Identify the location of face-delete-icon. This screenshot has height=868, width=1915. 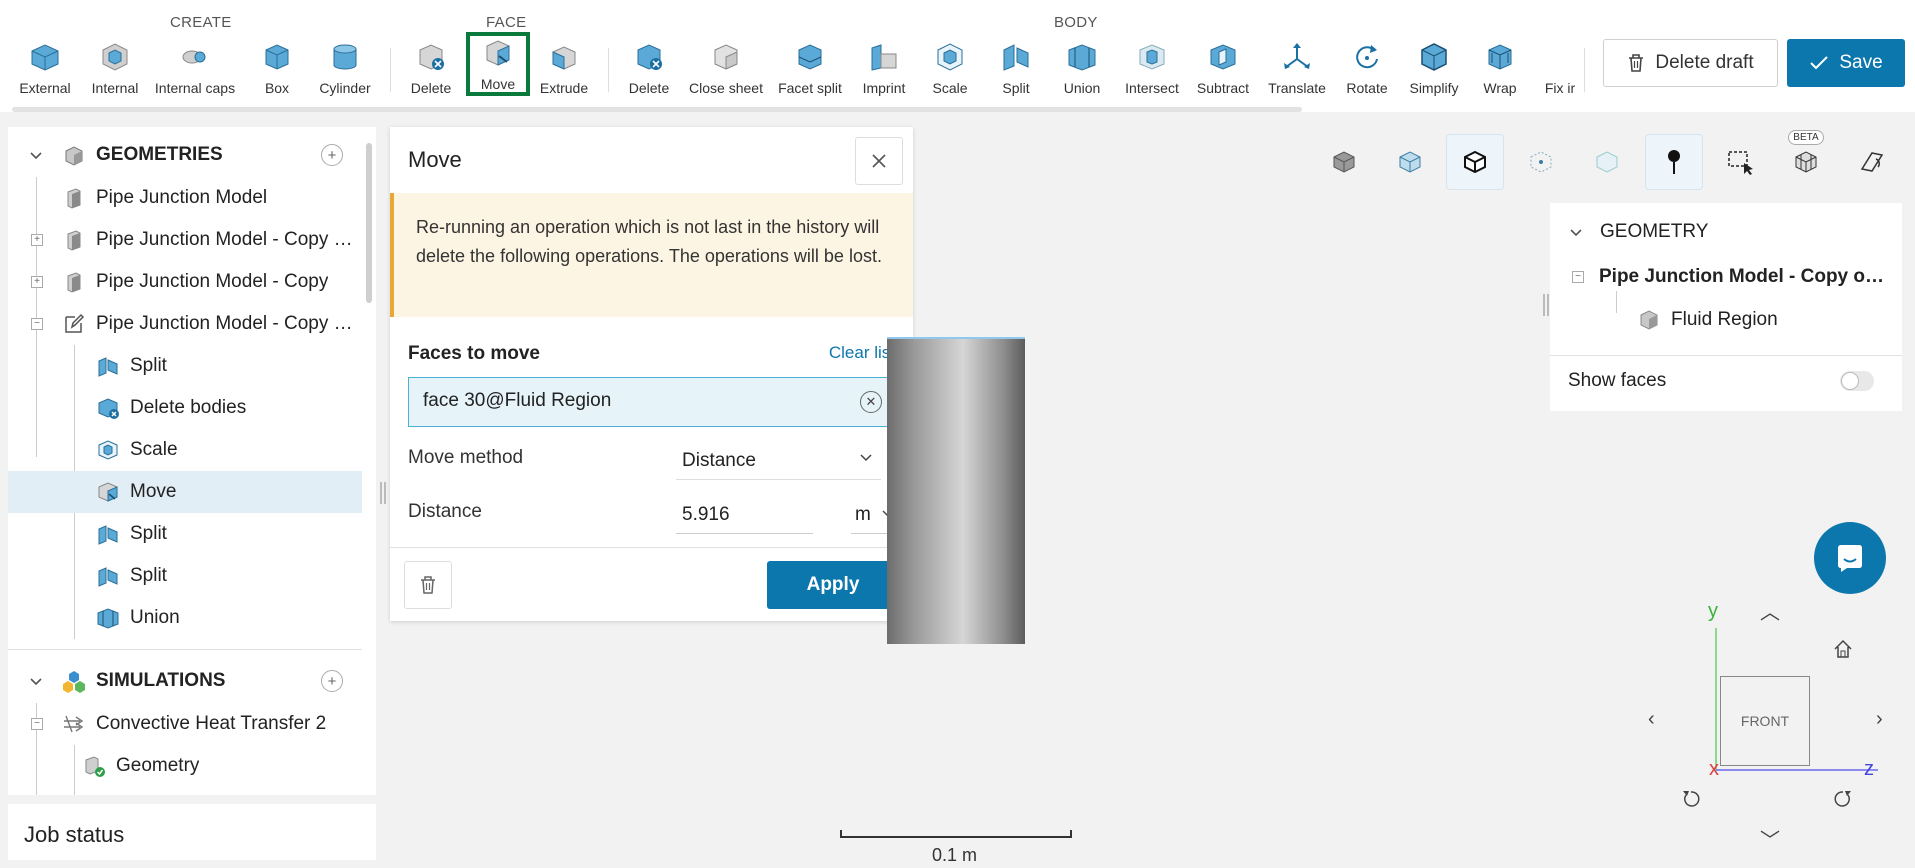
(431, 57).